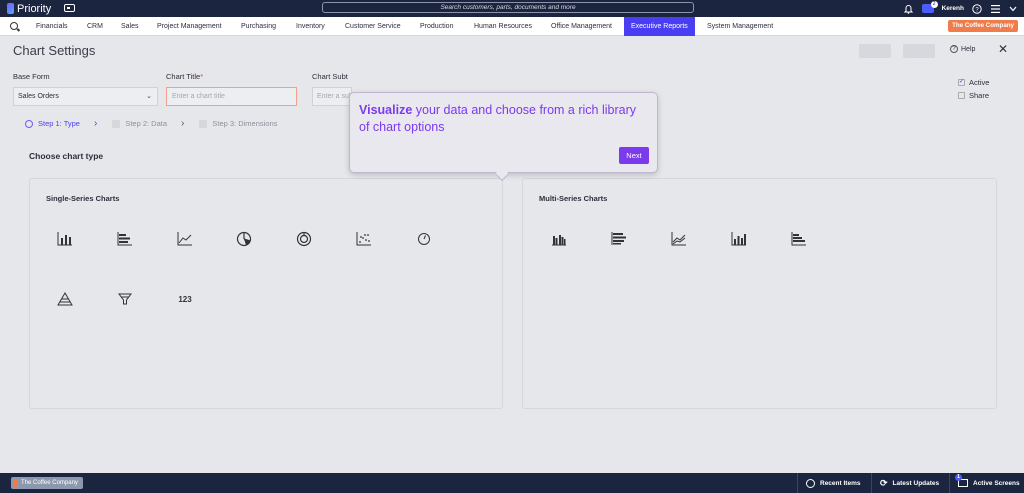 This screenshot has height=493, width=1024. Describe the element at coordinates (996, 483) in the screenshot. I see `active-screens-label: Active Screens` at that location.